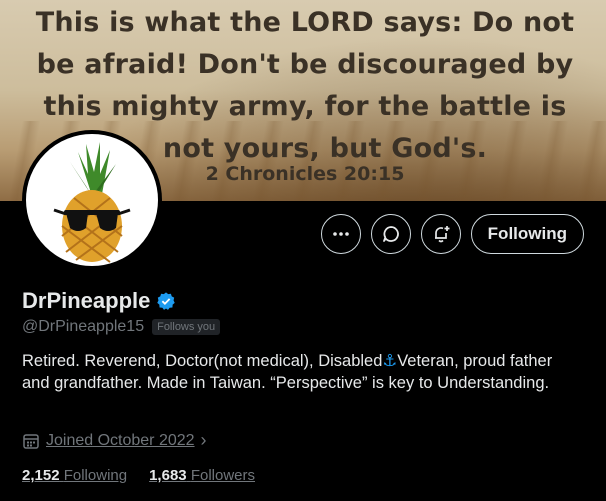  I want to click on verse-line: this mighty army, for the battle is, so click(305, 106).